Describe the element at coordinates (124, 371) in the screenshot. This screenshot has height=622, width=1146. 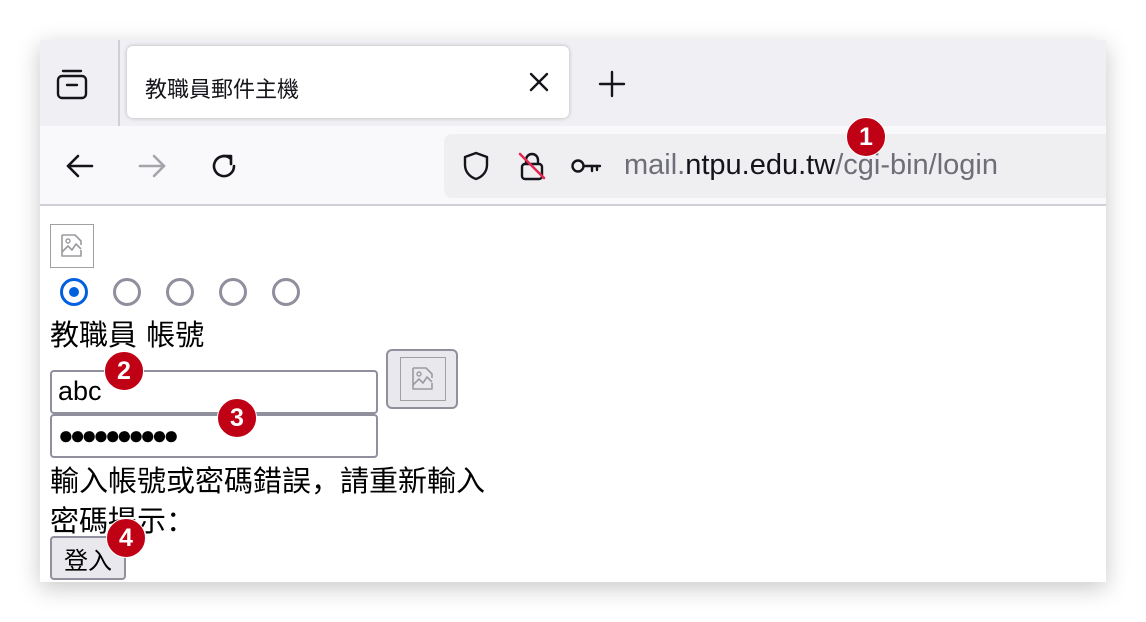
I see `annotation-badge-2: 2` at that location.